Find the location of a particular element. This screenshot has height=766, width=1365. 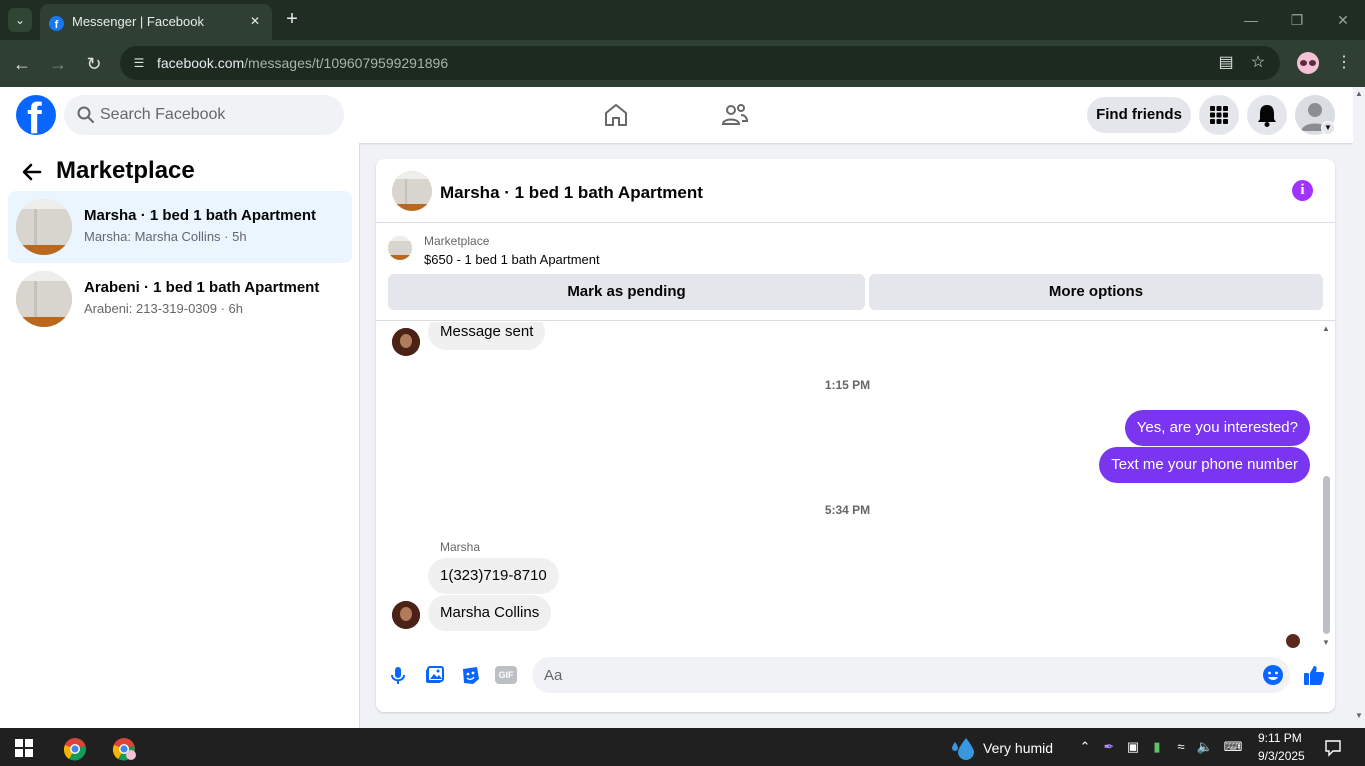

message-input-wrapper is located at coordinates (911, 675).